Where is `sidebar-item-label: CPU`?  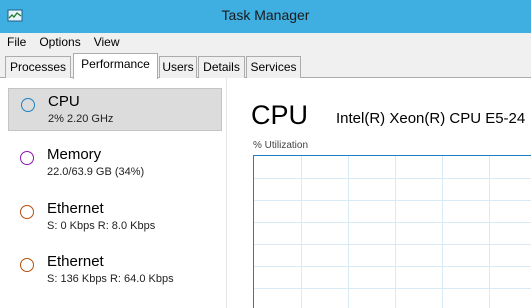 sidebar-item-label: CPU is located at coordinates (64, 101).